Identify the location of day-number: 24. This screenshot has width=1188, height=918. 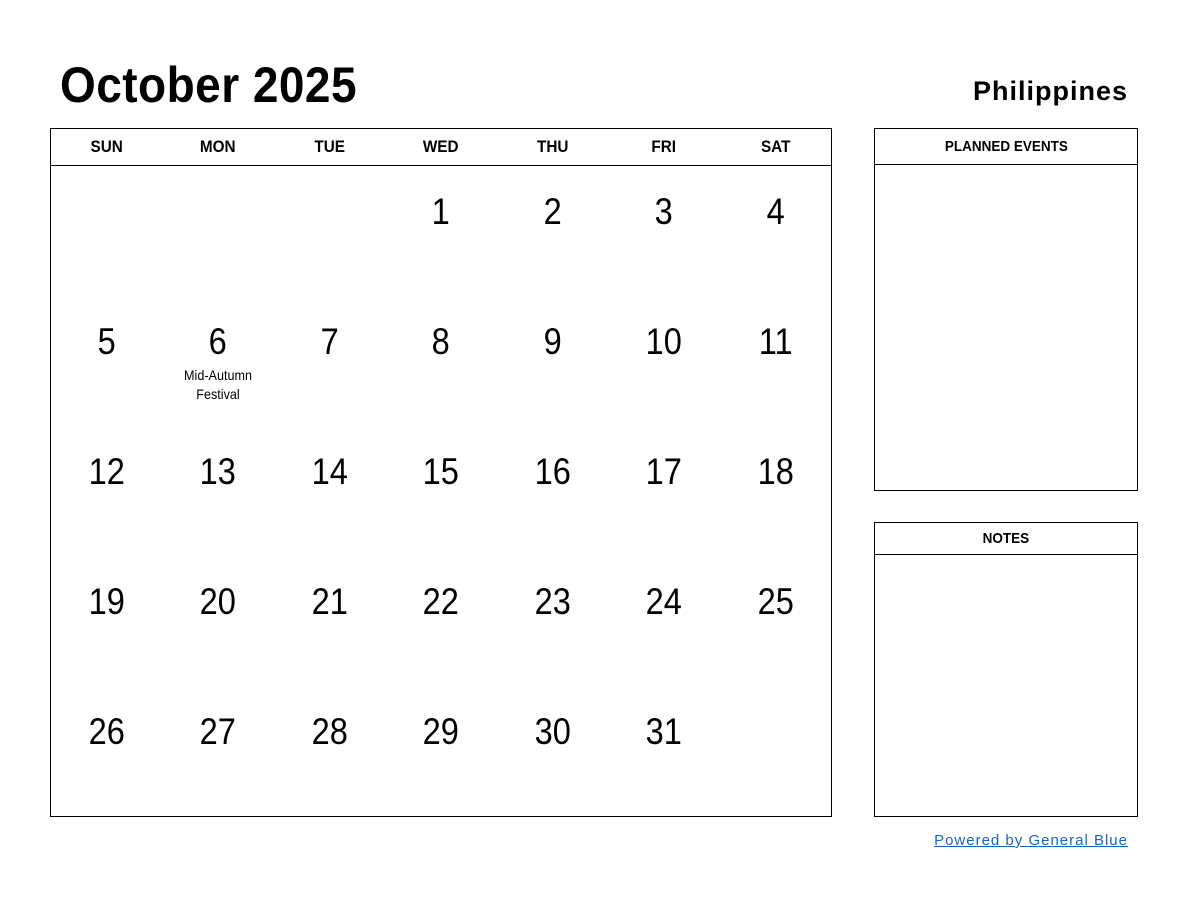
(663, 601).